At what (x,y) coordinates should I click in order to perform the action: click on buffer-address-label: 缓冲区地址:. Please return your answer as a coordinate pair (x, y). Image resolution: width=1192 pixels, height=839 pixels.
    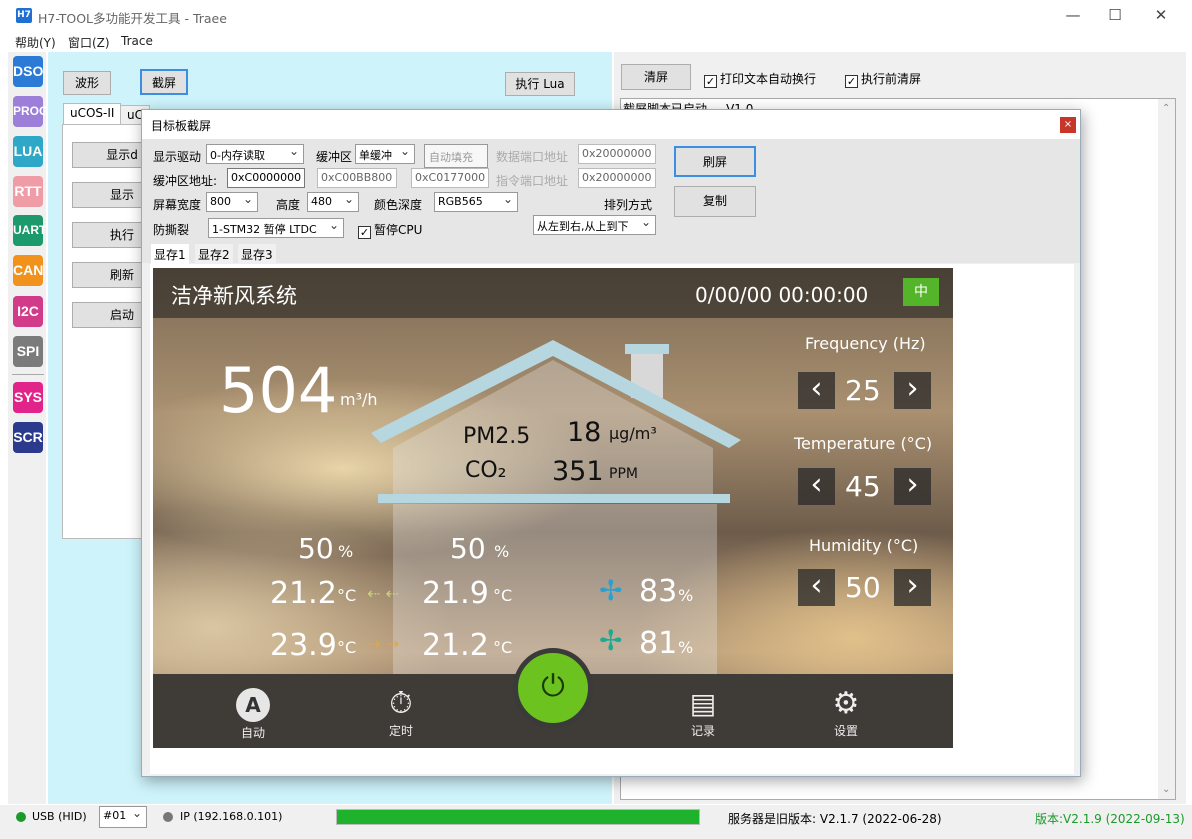
    Looking at the image, I should click on (185, 181).